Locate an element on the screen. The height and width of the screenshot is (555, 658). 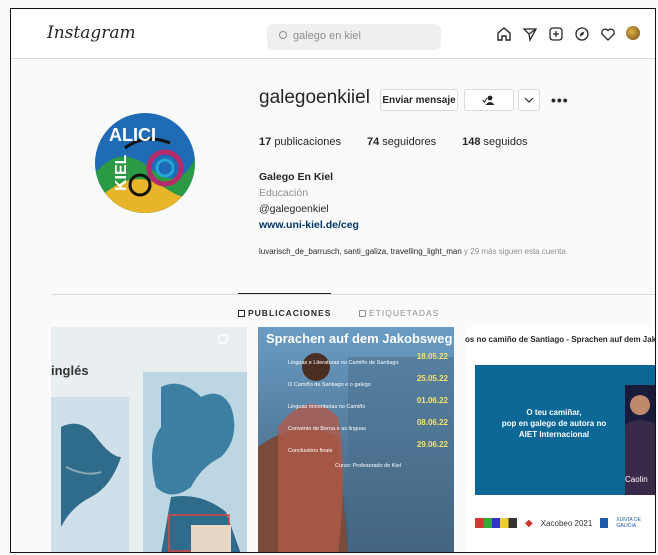
galicia-kiel-logo: ALICI KIEL is located at coordinates (145, 163).